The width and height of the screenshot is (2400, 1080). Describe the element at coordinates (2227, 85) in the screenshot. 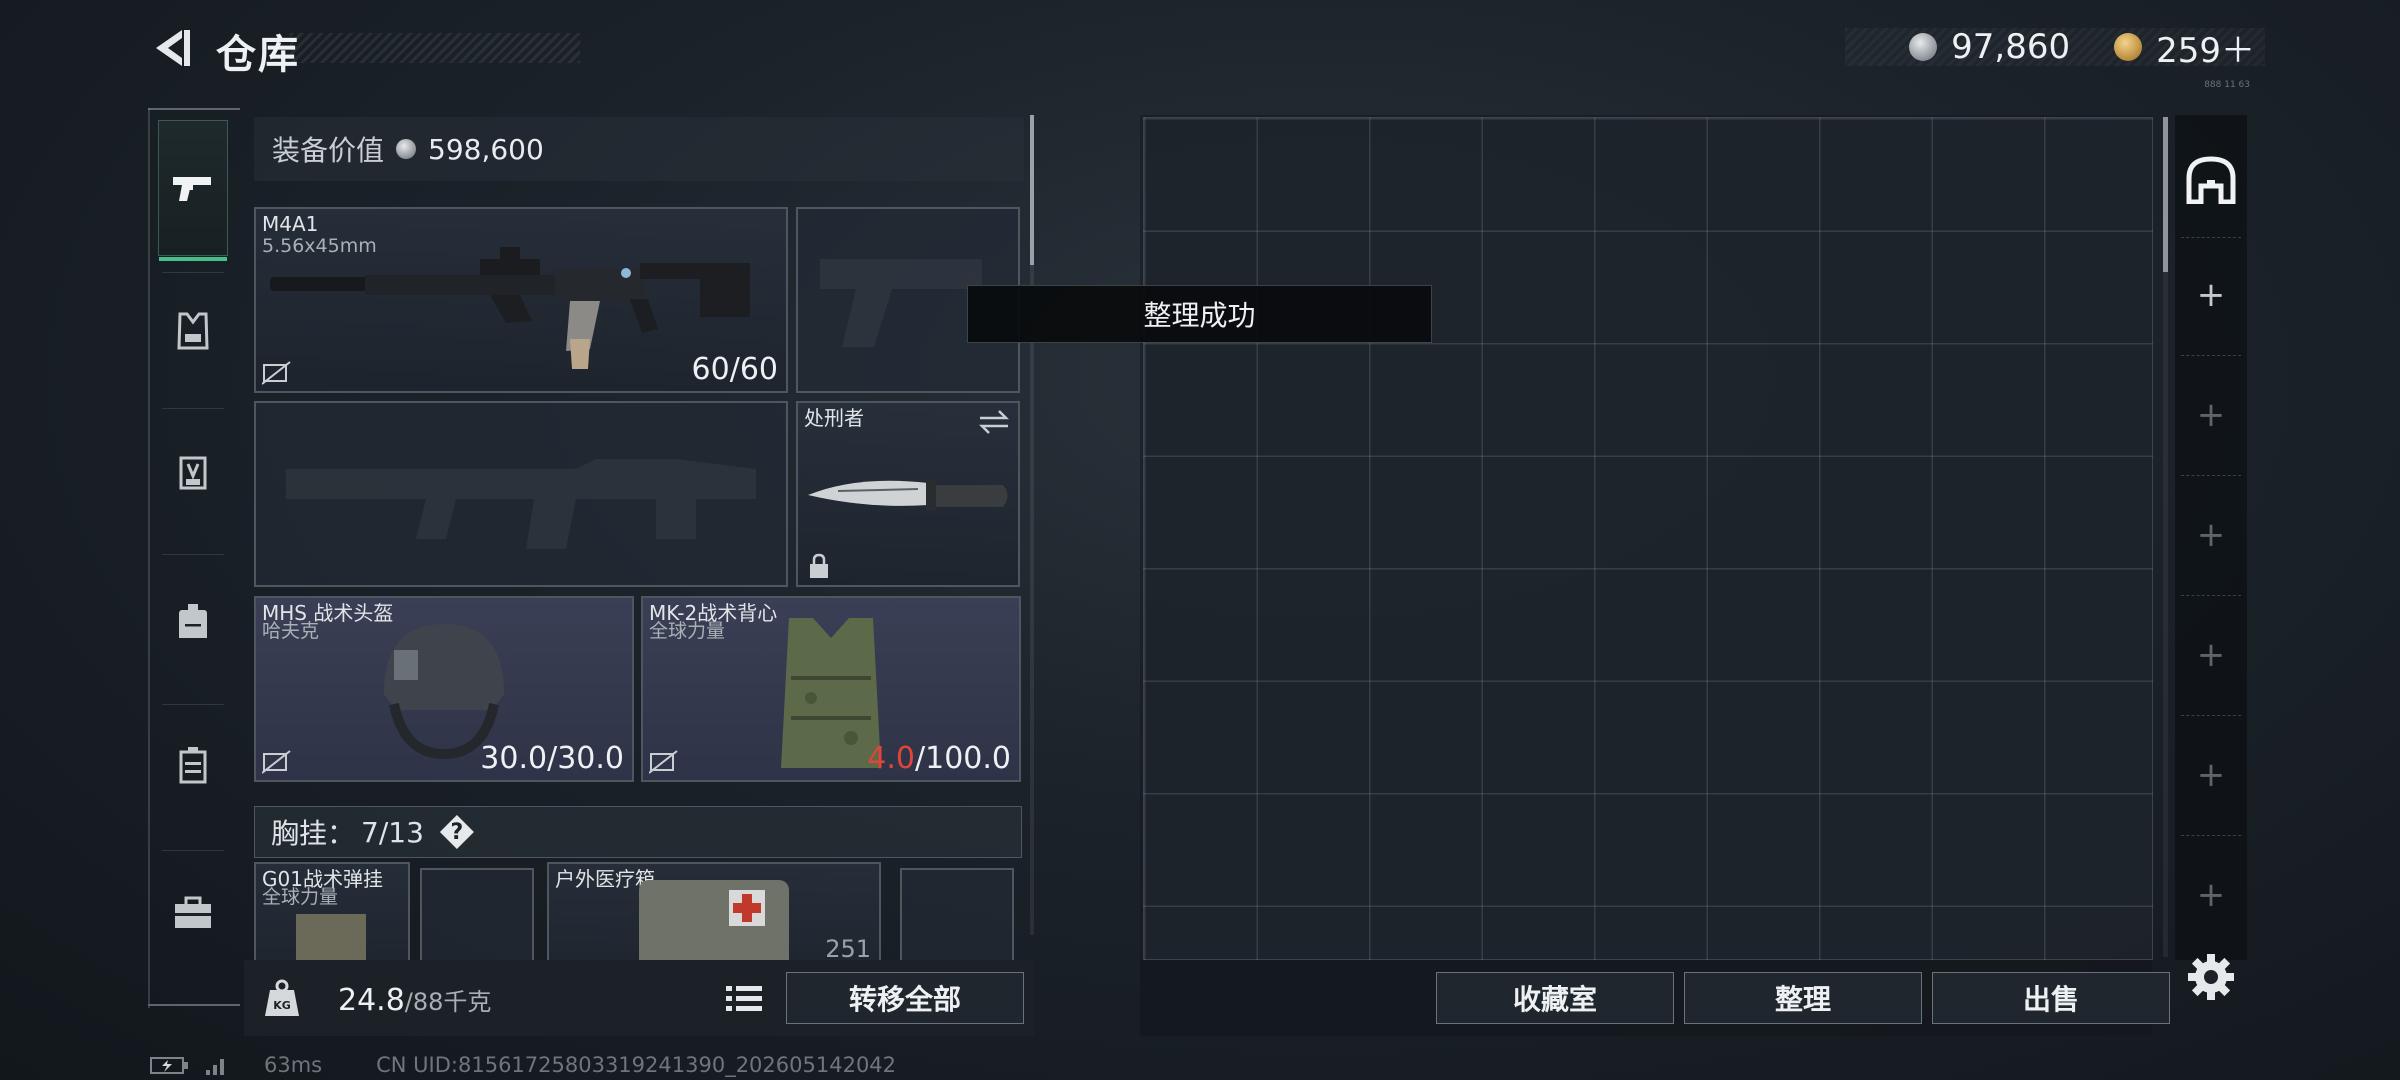

I see `tiny-label: 888 11 63` at that location.